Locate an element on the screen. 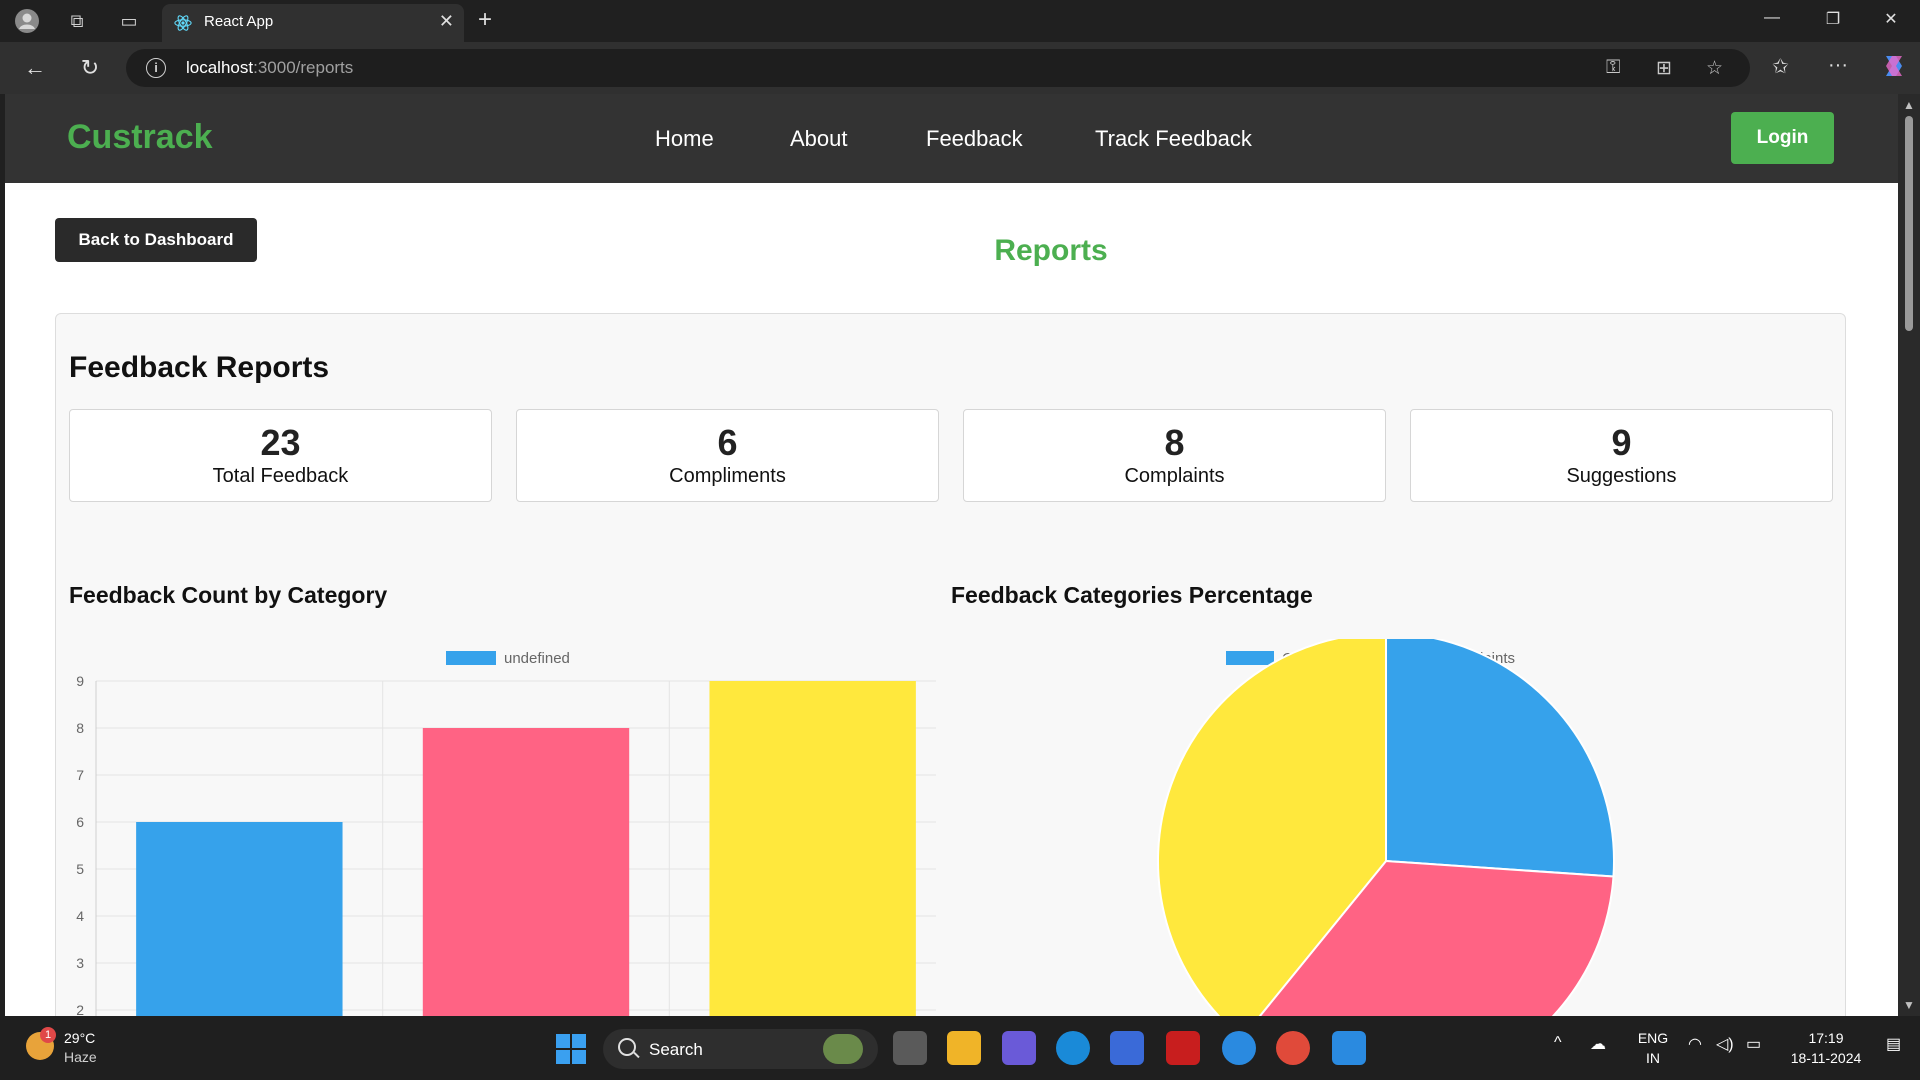 Image resolution: width=1920 pixels, height=1080 pixels. y-tick-label: 2 is located at coordinates (80, 1009).